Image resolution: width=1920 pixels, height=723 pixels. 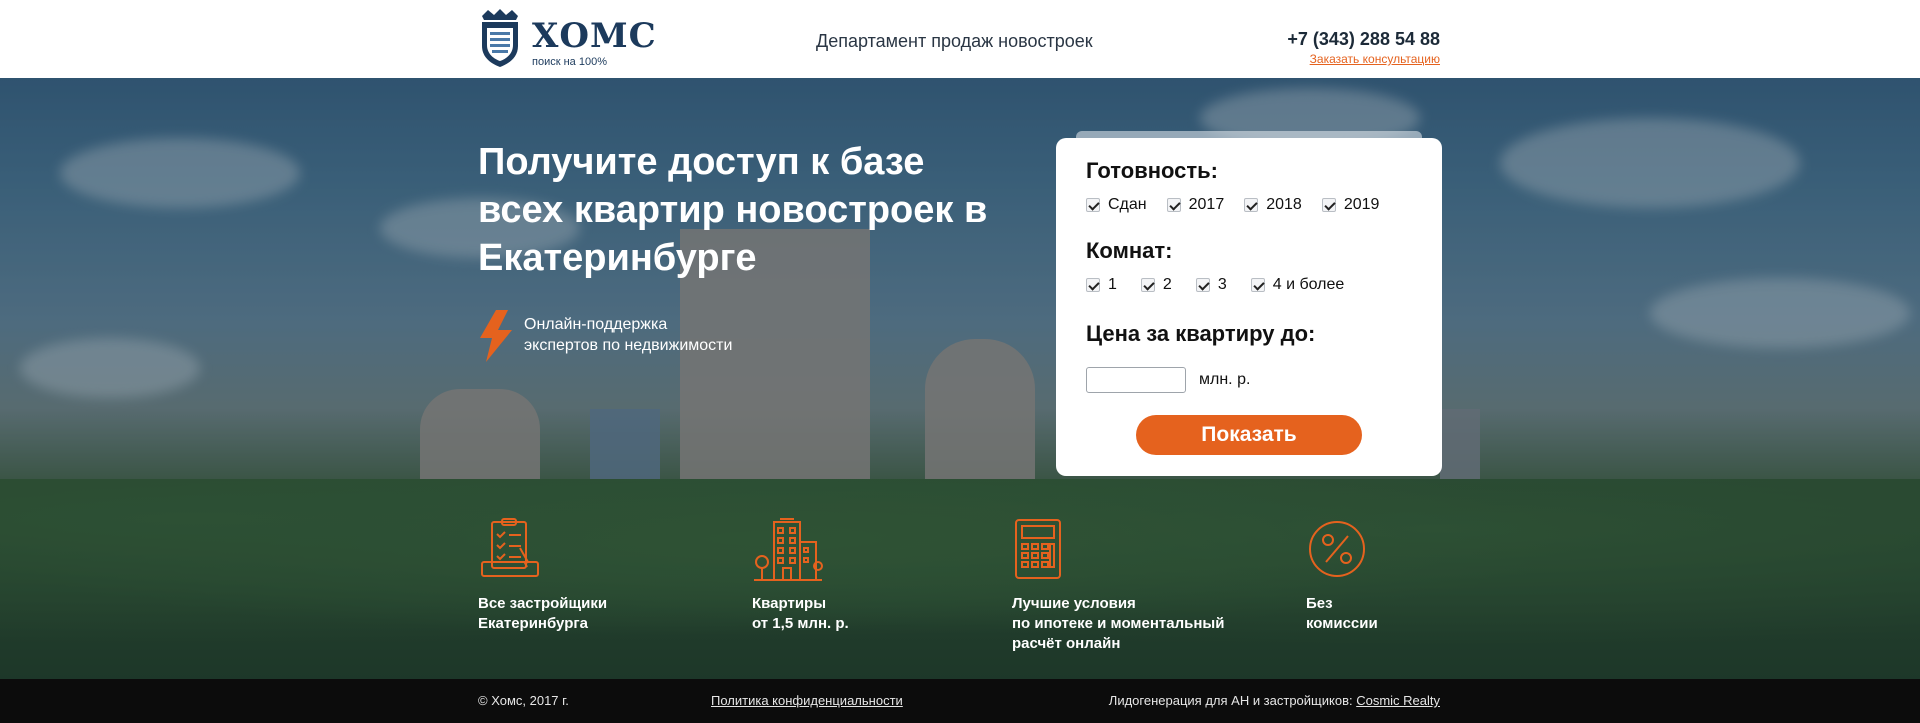 I want to click on logo: ХОМС поиск на 100%, so click(x=567, y=38).